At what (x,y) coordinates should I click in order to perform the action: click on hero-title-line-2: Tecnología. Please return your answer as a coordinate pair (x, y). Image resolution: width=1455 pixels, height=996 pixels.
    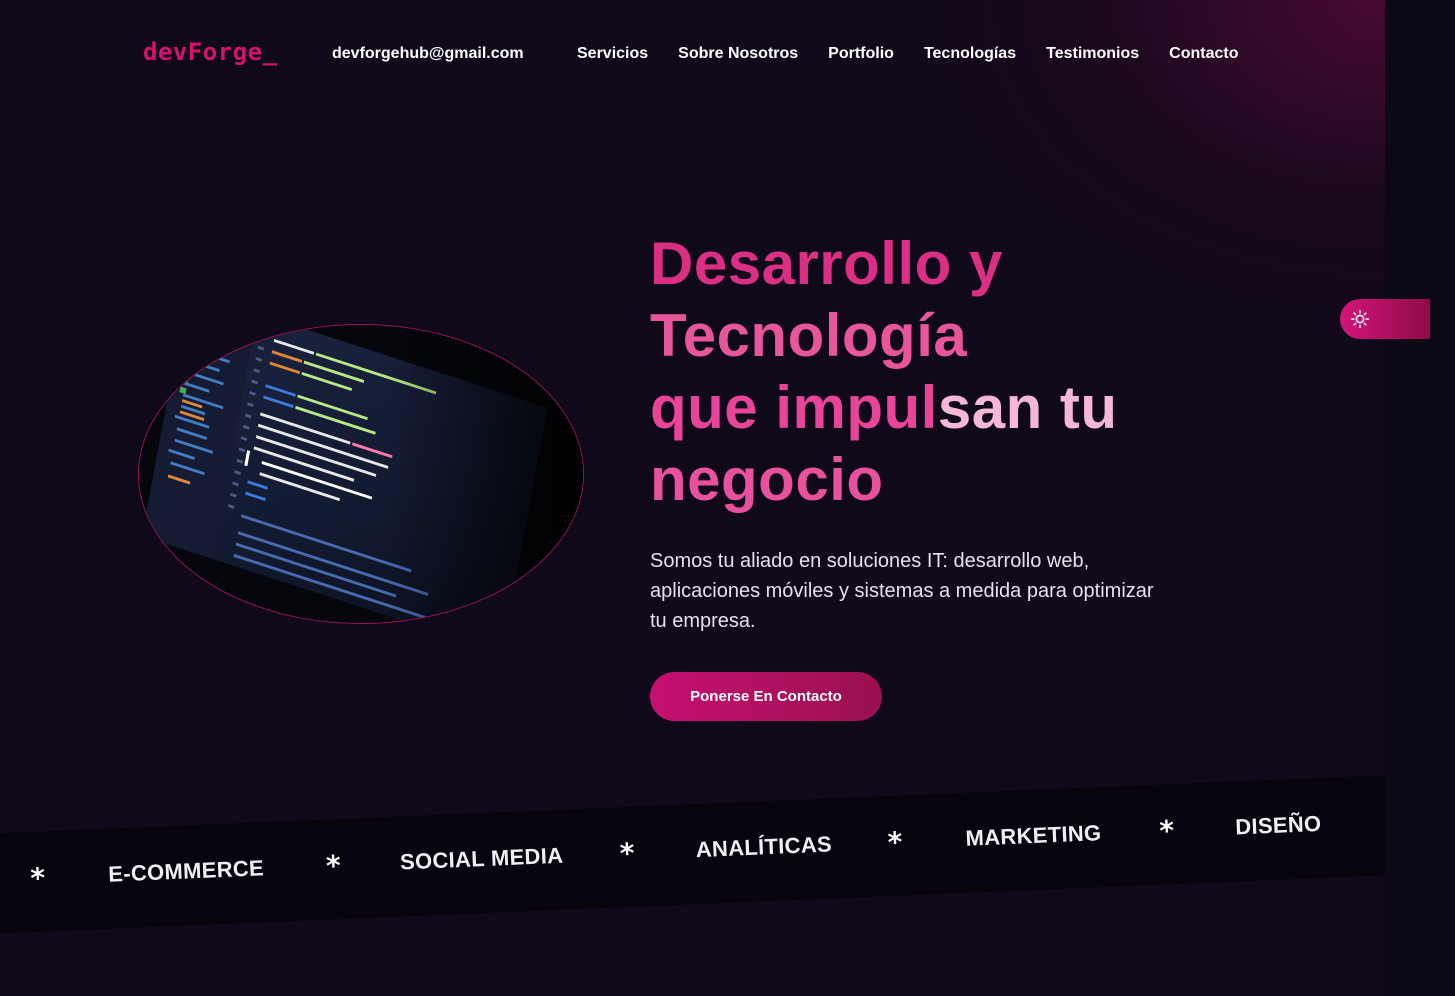
    Looking at the image, I should click on (809, 335).